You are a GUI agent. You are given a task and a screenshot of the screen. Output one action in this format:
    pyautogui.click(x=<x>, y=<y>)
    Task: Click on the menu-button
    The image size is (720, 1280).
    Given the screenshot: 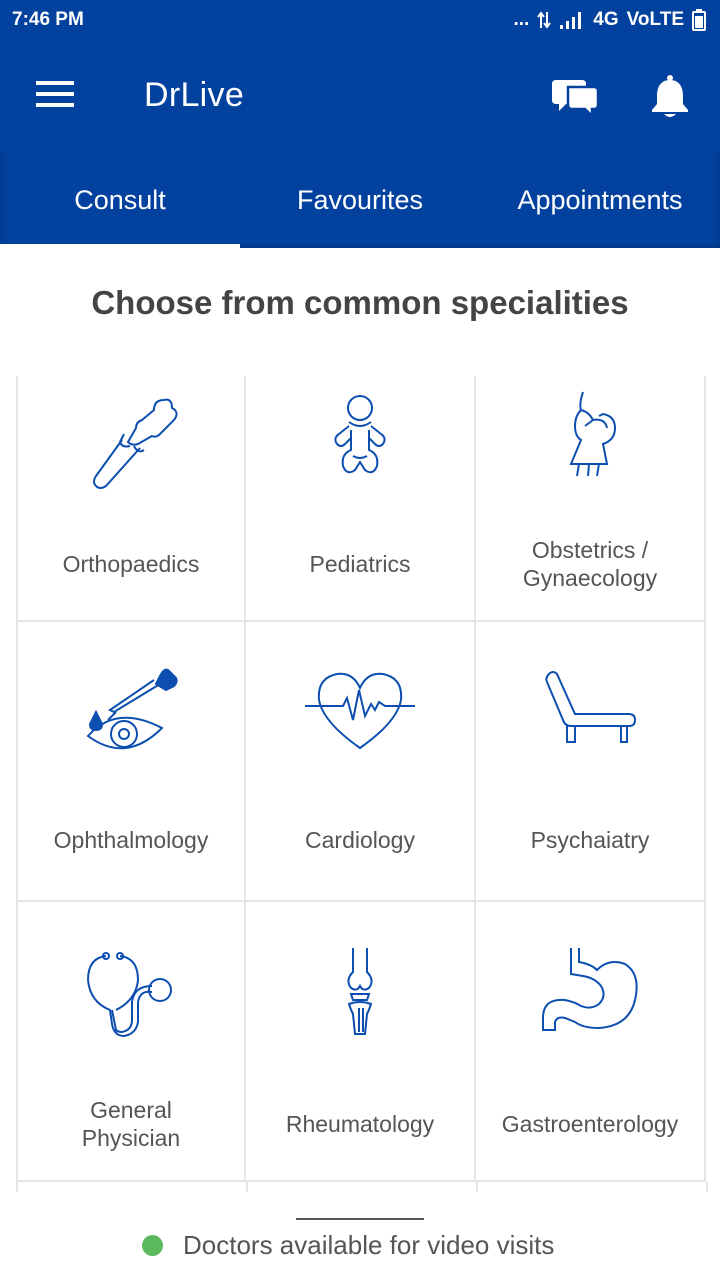 What is the action you would take?
    pyautogui.click(x=56, y=95)
    